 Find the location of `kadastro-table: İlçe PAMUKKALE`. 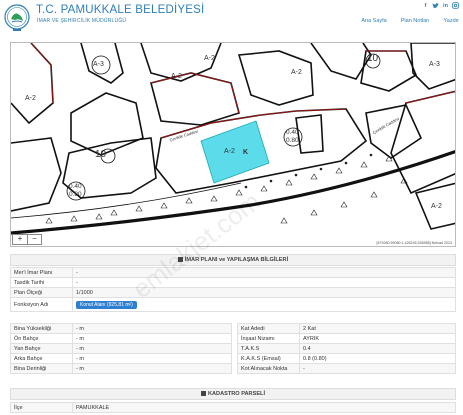

kadastro-table: İlçe PAMUKKALE is located at coordinates (233, 407).